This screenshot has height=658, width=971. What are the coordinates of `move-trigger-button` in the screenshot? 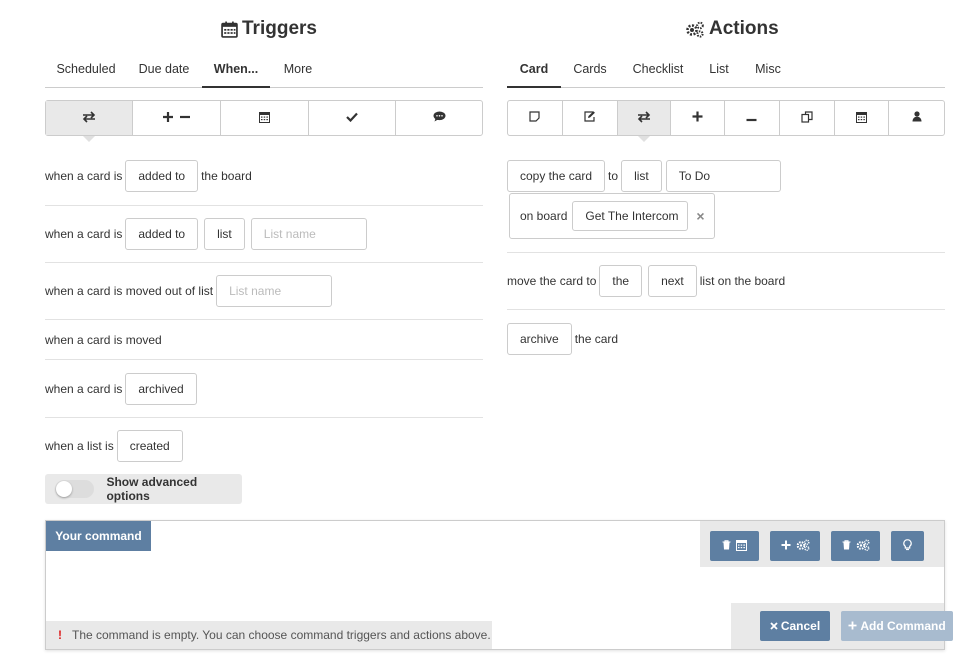 It's located at (89, 121).